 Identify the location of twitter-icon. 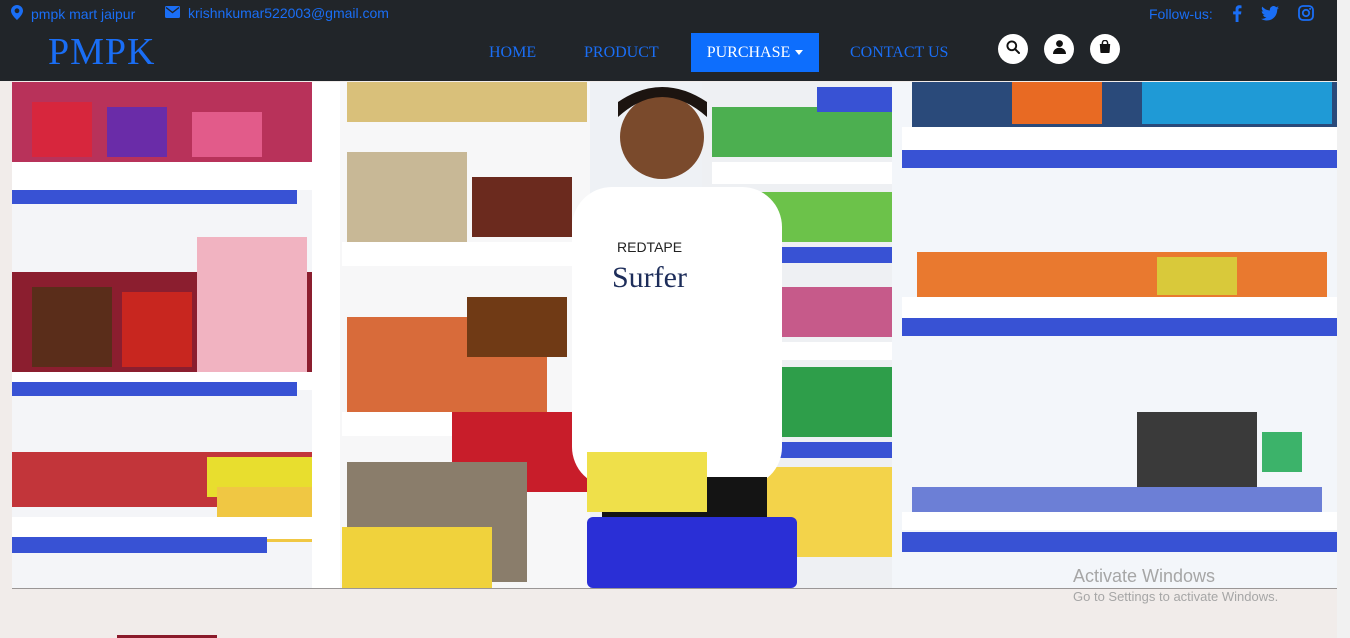
(1270, 13).